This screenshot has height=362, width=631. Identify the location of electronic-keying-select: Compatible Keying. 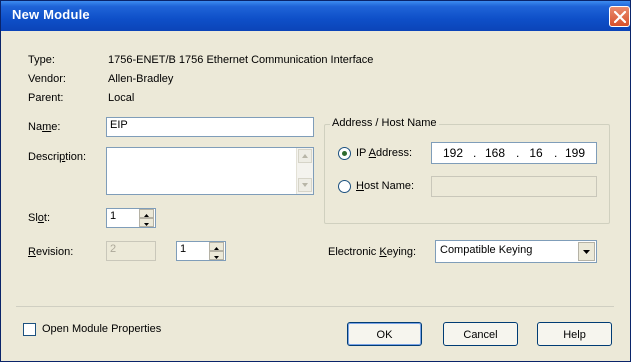
(516, 251).